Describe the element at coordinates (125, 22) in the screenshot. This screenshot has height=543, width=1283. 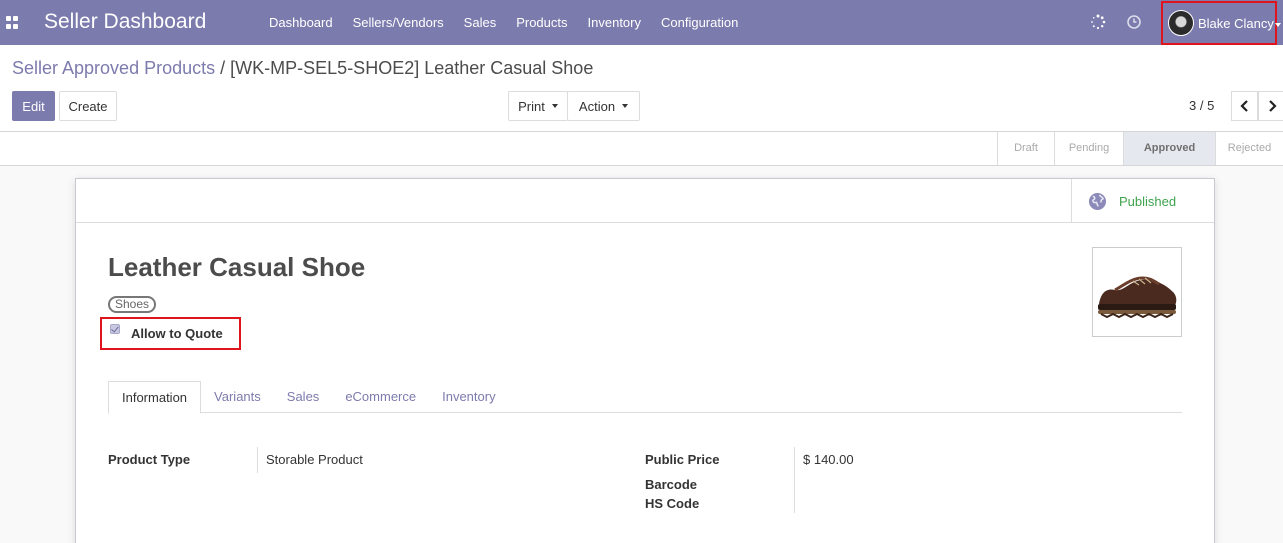
I see `app-brand-title: Seller Dashboard` at that location.